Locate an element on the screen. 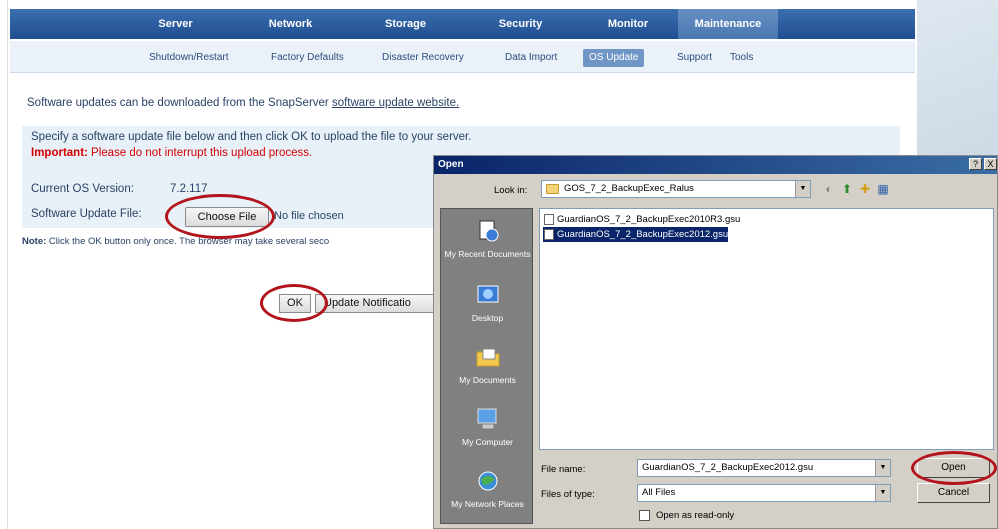 This screenshot has height=529, width=998. read-only-checkbox is located at coordinates (644, 515).